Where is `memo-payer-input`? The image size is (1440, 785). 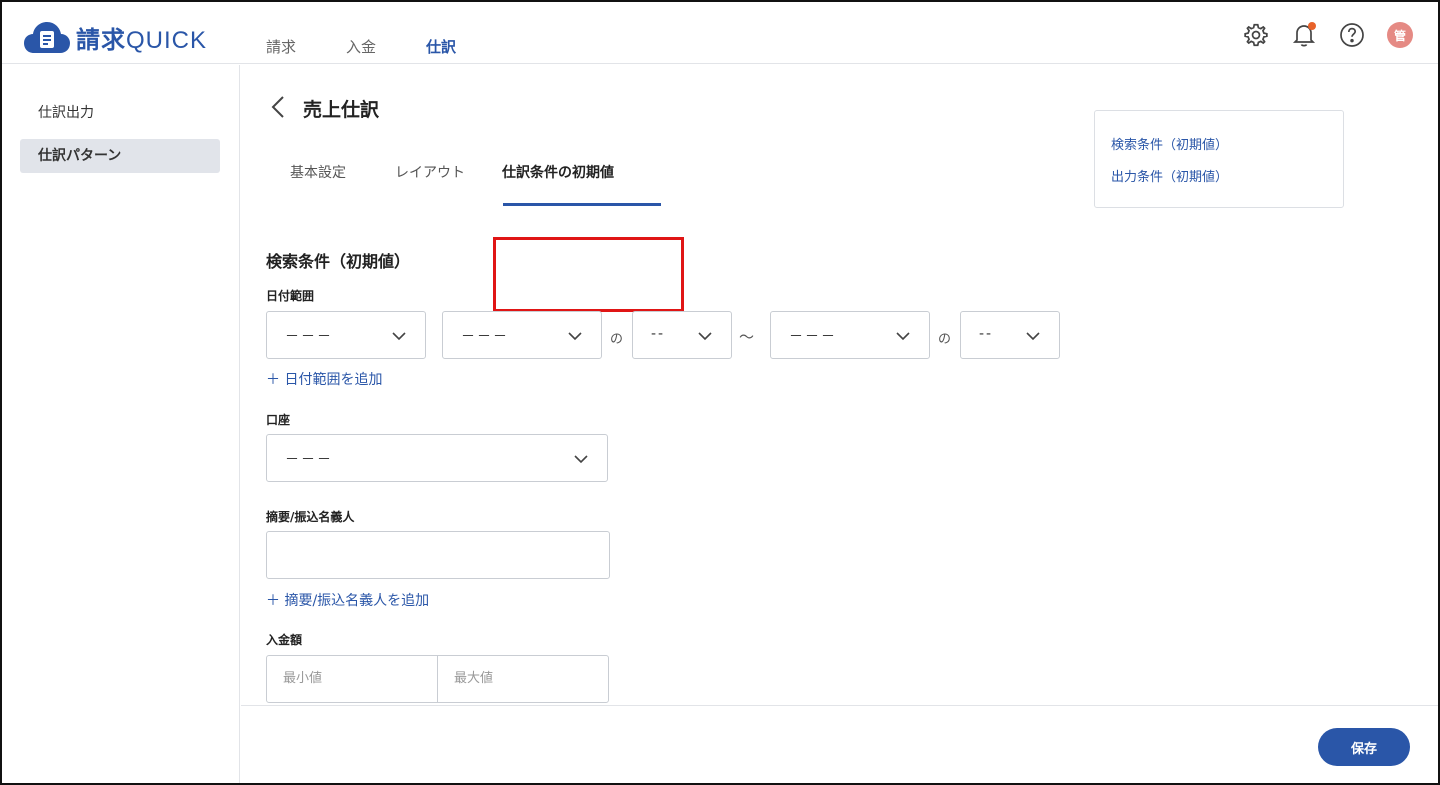 memo-payer-input is located at coordinates (438, 555).